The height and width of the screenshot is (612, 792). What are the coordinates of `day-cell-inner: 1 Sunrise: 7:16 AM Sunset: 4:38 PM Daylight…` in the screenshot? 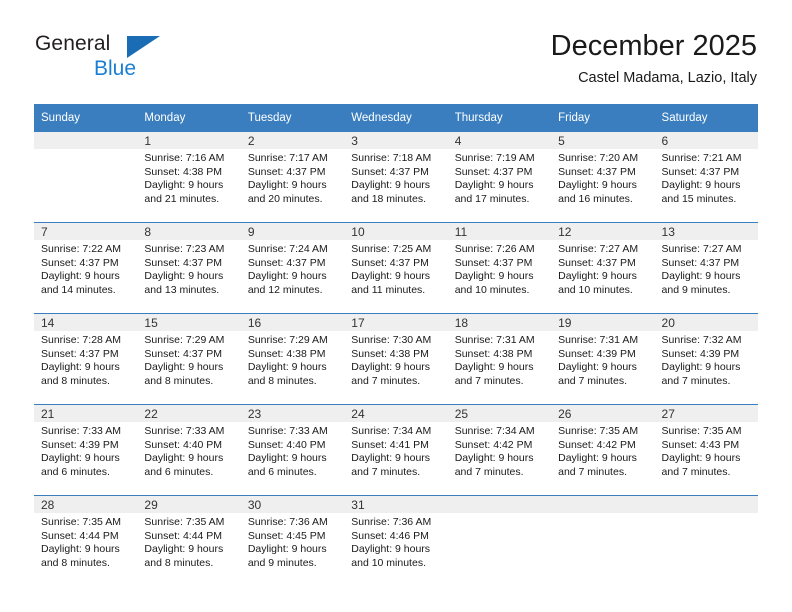 It's located at (189, 177).